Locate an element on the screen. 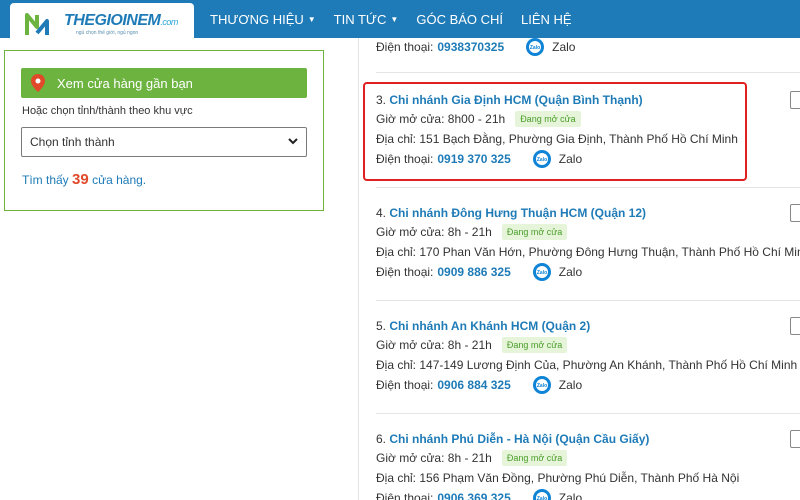  phone-link: 0938370325 is located at coordinates (470, 47).